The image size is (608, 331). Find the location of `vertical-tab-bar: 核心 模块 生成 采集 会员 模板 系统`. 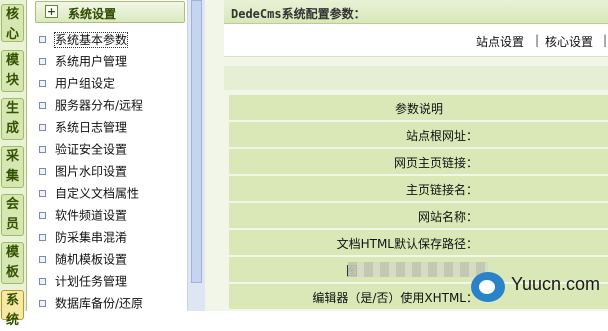

vertical-tab-bar: 核心 模块 生成 采集 会员 模板 系统 is located at coordinates (13, 164).